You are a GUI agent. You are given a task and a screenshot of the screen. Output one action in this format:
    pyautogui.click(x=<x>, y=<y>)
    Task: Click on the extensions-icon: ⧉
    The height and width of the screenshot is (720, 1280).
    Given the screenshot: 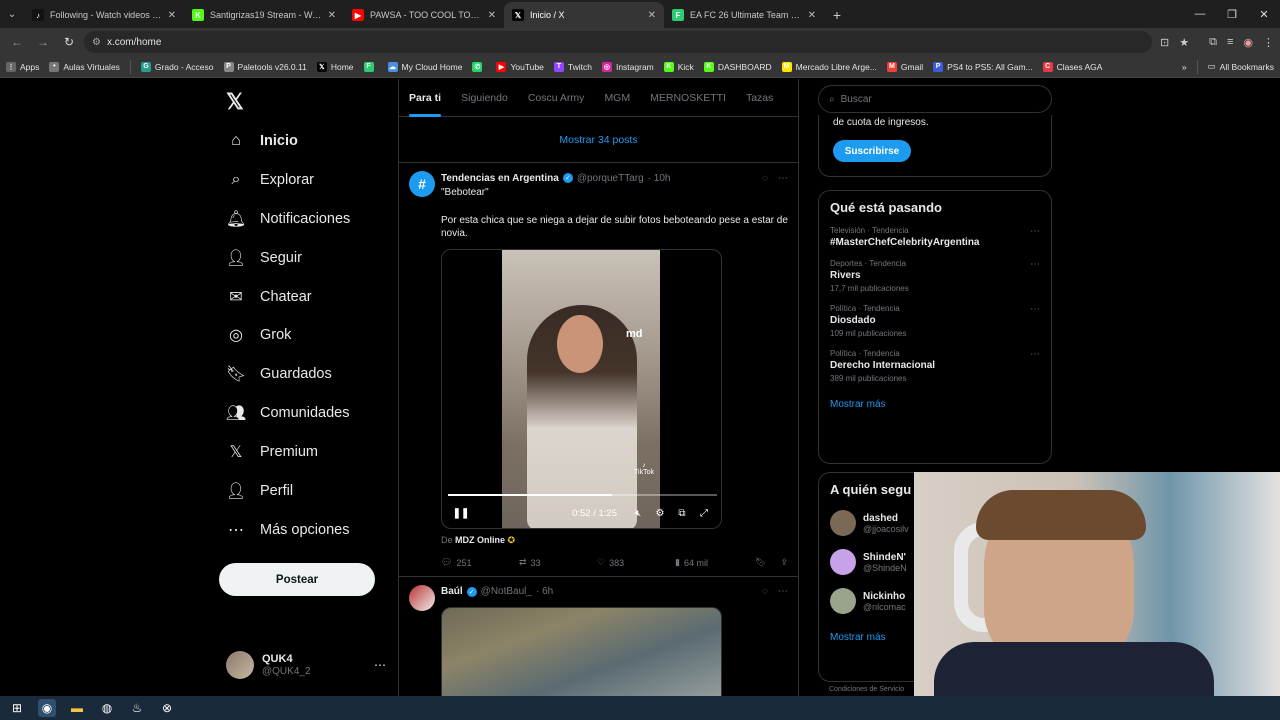 What is the action you would take?
    pyautogui.click(x=1213, y=42)
    